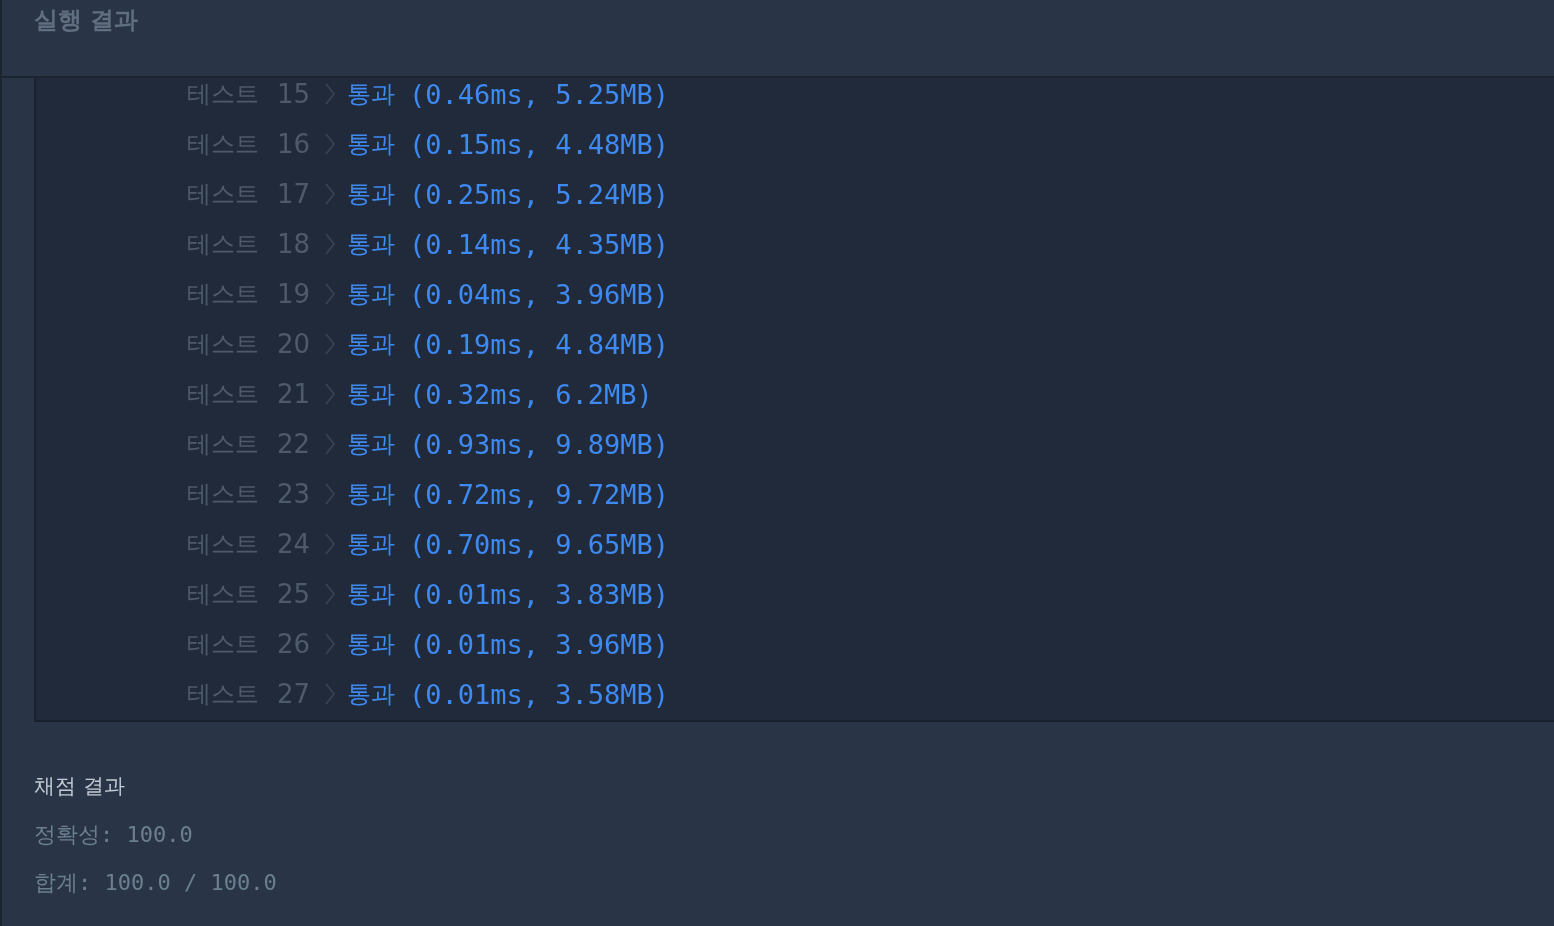 The width and height of the screenshot is (1554, 926). What do you see at coordinates (539, 294) in the screenshot?
I see `test-result: (0.04ms, 3.96MB)` at bounding box center [539, 294].